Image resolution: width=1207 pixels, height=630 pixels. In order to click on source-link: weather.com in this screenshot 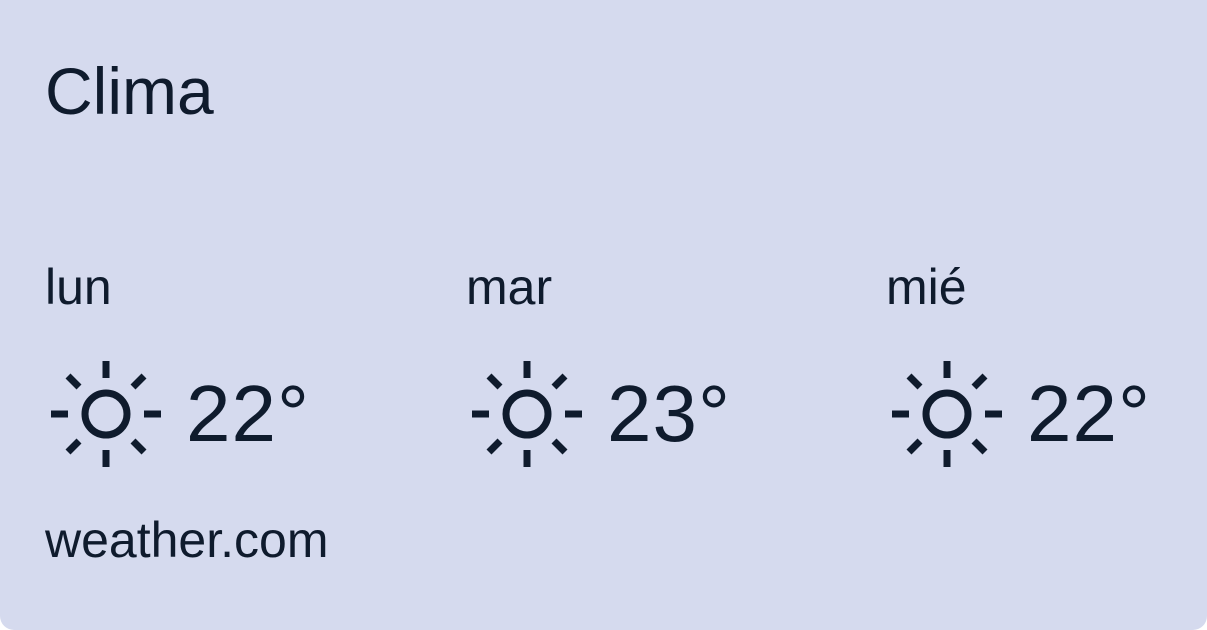, I will do `click(186, 540)`.